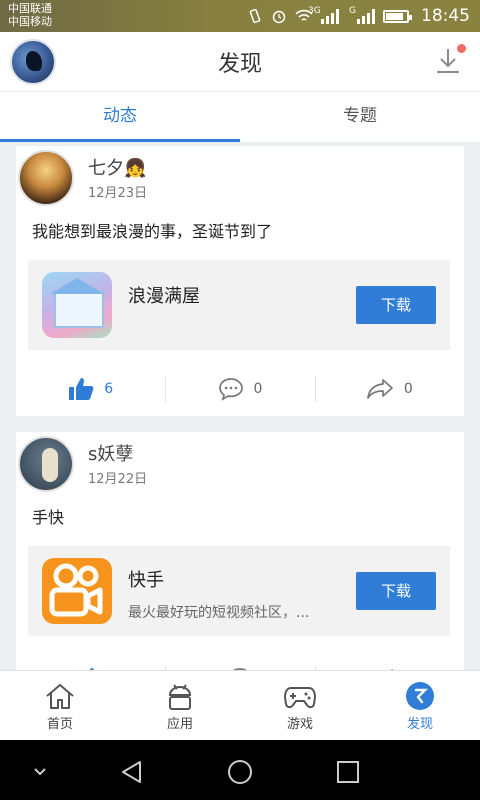 The image size is (480, 800). I want to click on post-text: 手快, so click(48, 517).